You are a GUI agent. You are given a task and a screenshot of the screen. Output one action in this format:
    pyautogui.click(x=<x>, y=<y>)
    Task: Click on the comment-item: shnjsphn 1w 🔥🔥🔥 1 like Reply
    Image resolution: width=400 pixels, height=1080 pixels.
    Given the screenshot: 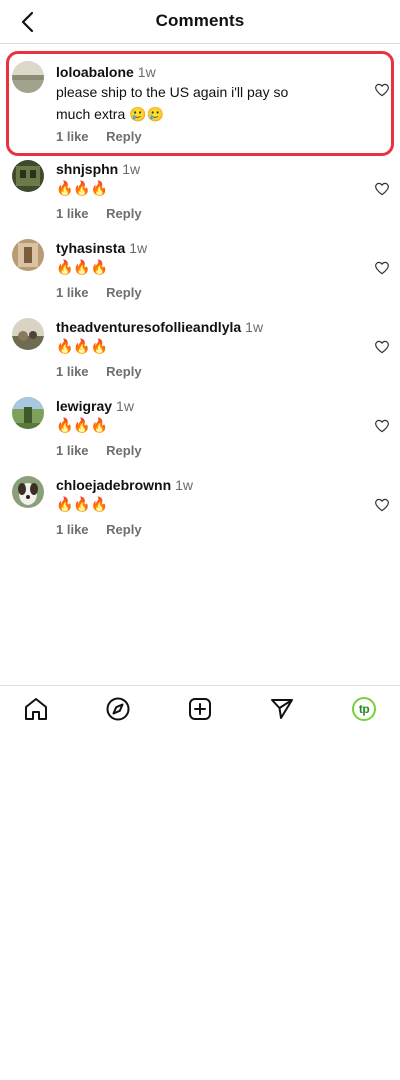 What is the action you would take?
    pyautogui.click(x=200, y=197)
    